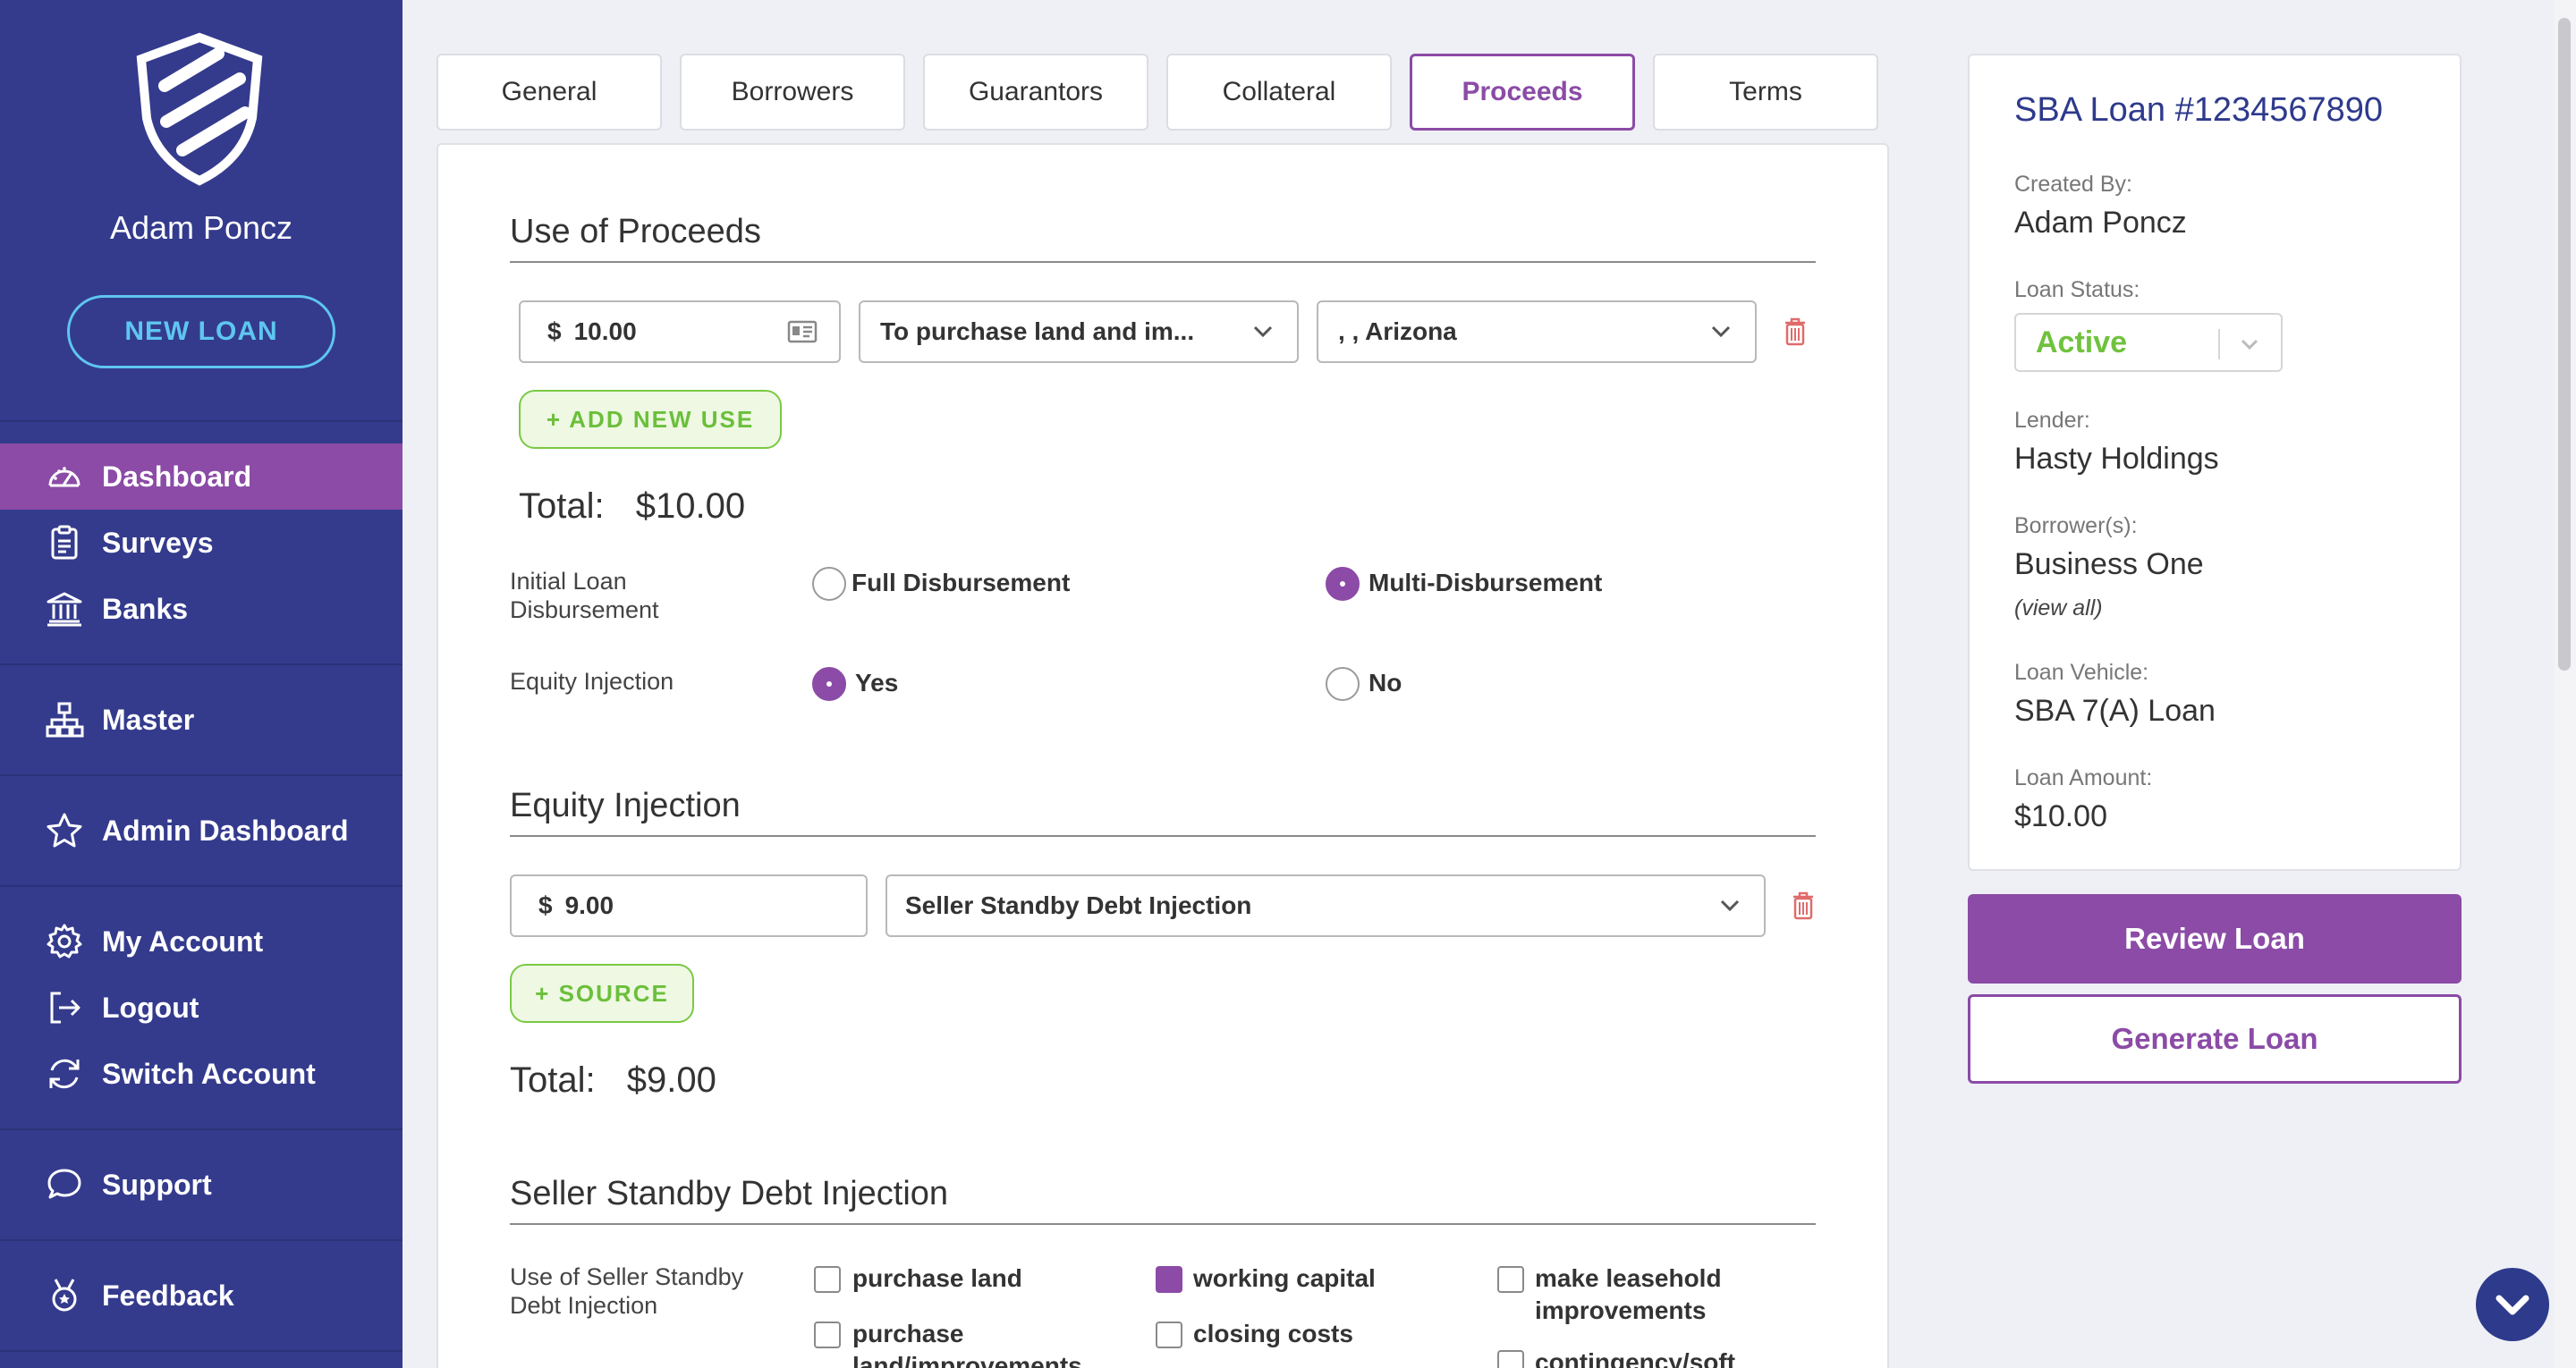 The width and height of the screenshot is (2576, 1368). I want to click on user-name: Adam Poncz, so click(201, 228).